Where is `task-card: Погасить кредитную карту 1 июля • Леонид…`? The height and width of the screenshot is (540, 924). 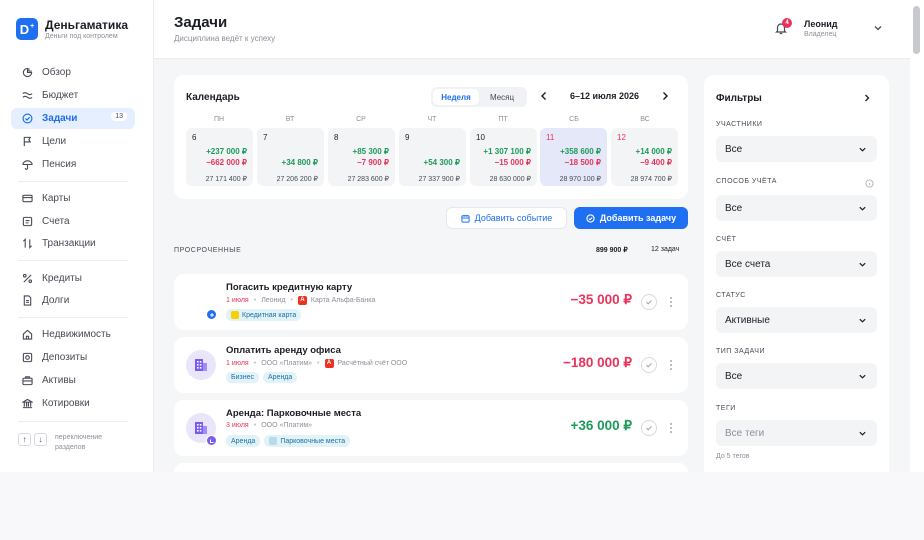 task-card: Погасить кредитную карту 1 июля • Леонид… is located at coordinates (431, 302).